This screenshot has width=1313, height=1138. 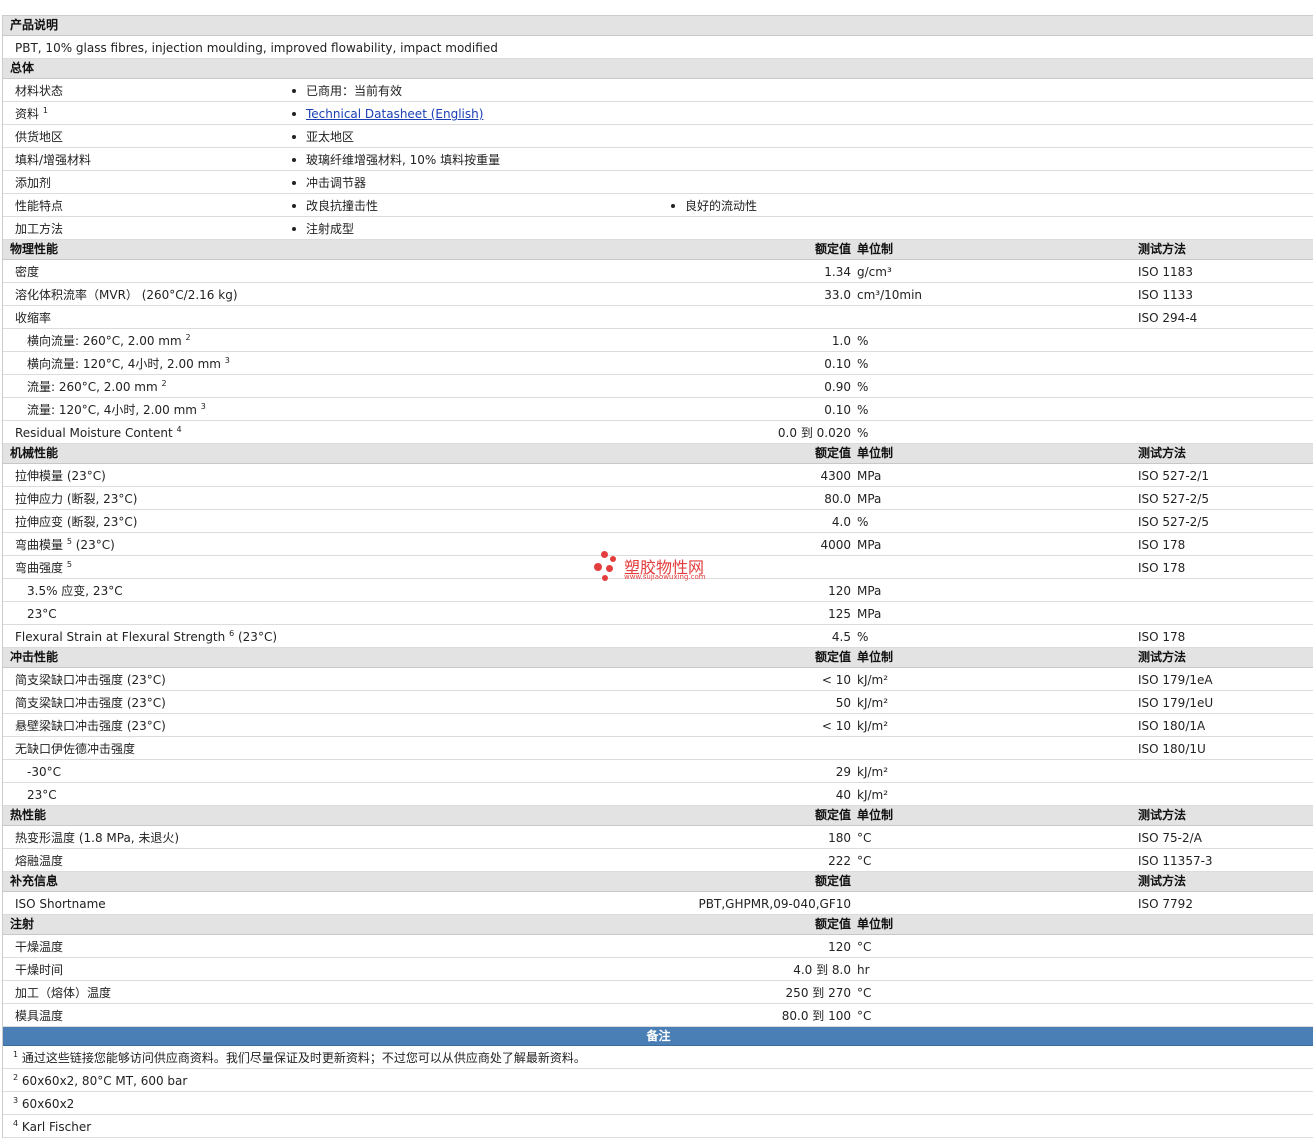 What do you see at coordinates (658, 113) in the screenshot?
I see `table-row: 资料 1 Technical Datasheet (English)` at bounding box center [658, 113].